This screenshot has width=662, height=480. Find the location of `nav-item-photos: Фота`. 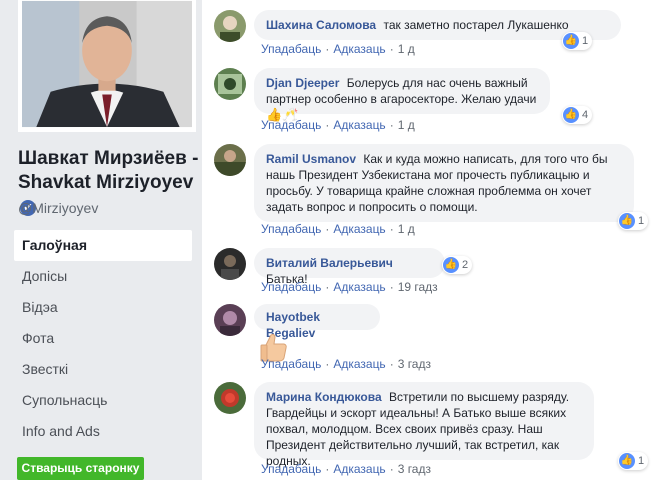

nav-item-photos: Фота is located at coordinates (103, 338).